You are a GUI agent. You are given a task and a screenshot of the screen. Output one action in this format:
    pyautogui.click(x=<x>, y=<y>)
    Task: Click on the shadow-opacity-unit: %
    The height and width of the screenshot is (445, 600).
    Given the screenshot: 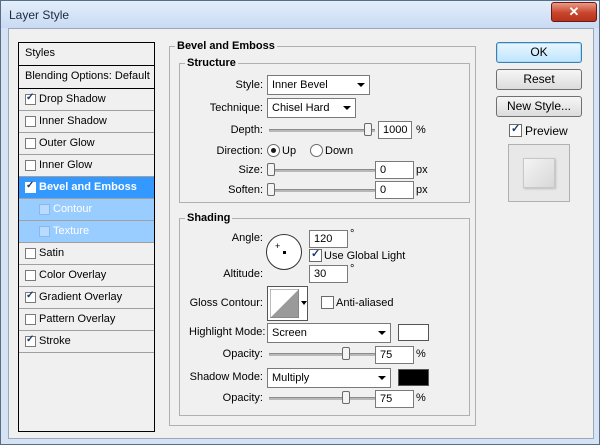 What is the action you would take?
    pyautogui.click(x=421, y=398)
    